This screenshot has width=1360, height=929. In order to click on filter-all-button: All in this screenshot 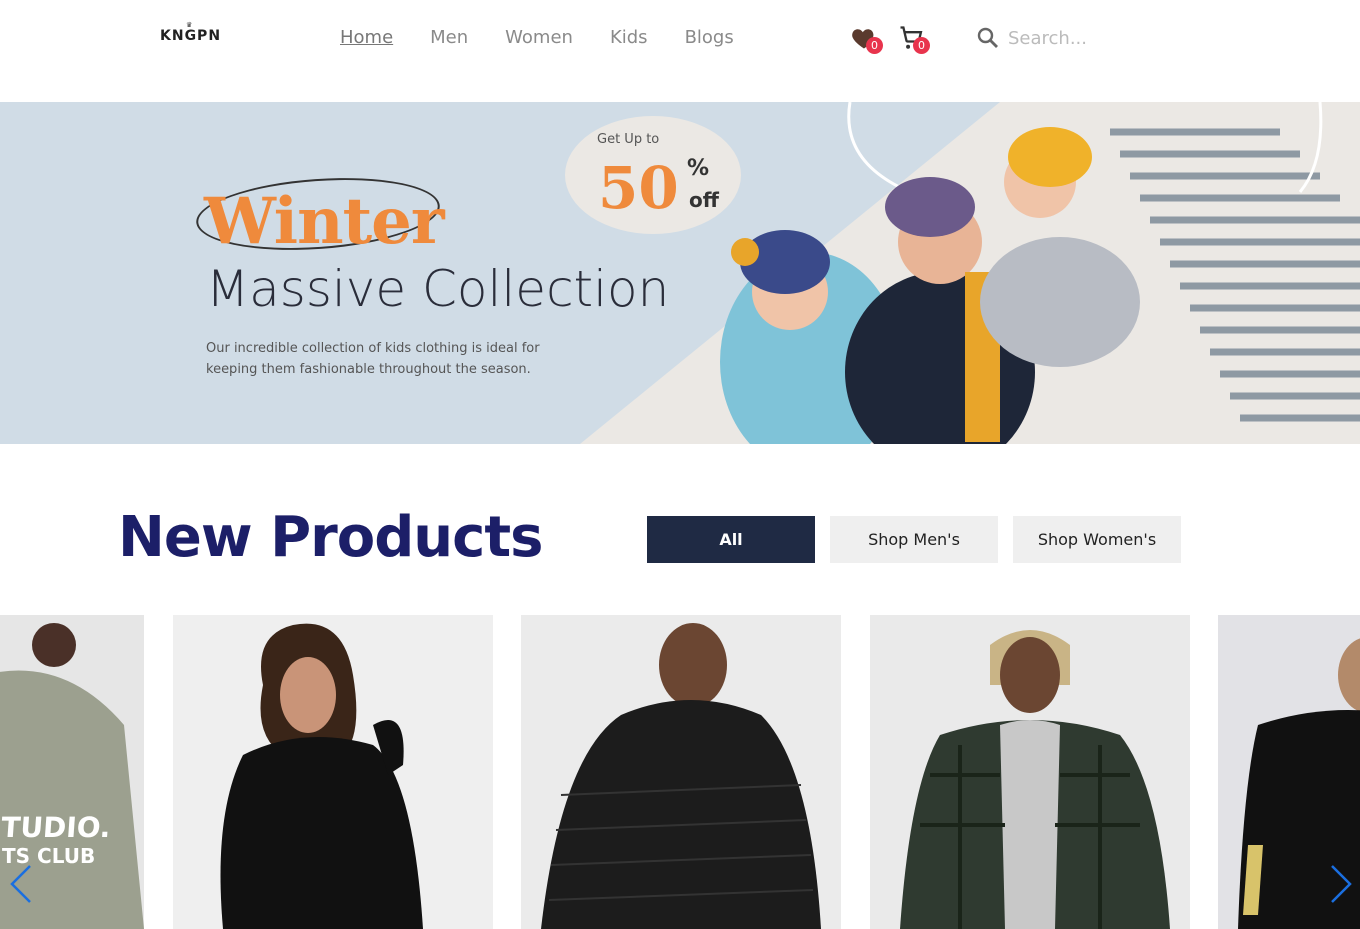, I will do `click(731, 539)`.